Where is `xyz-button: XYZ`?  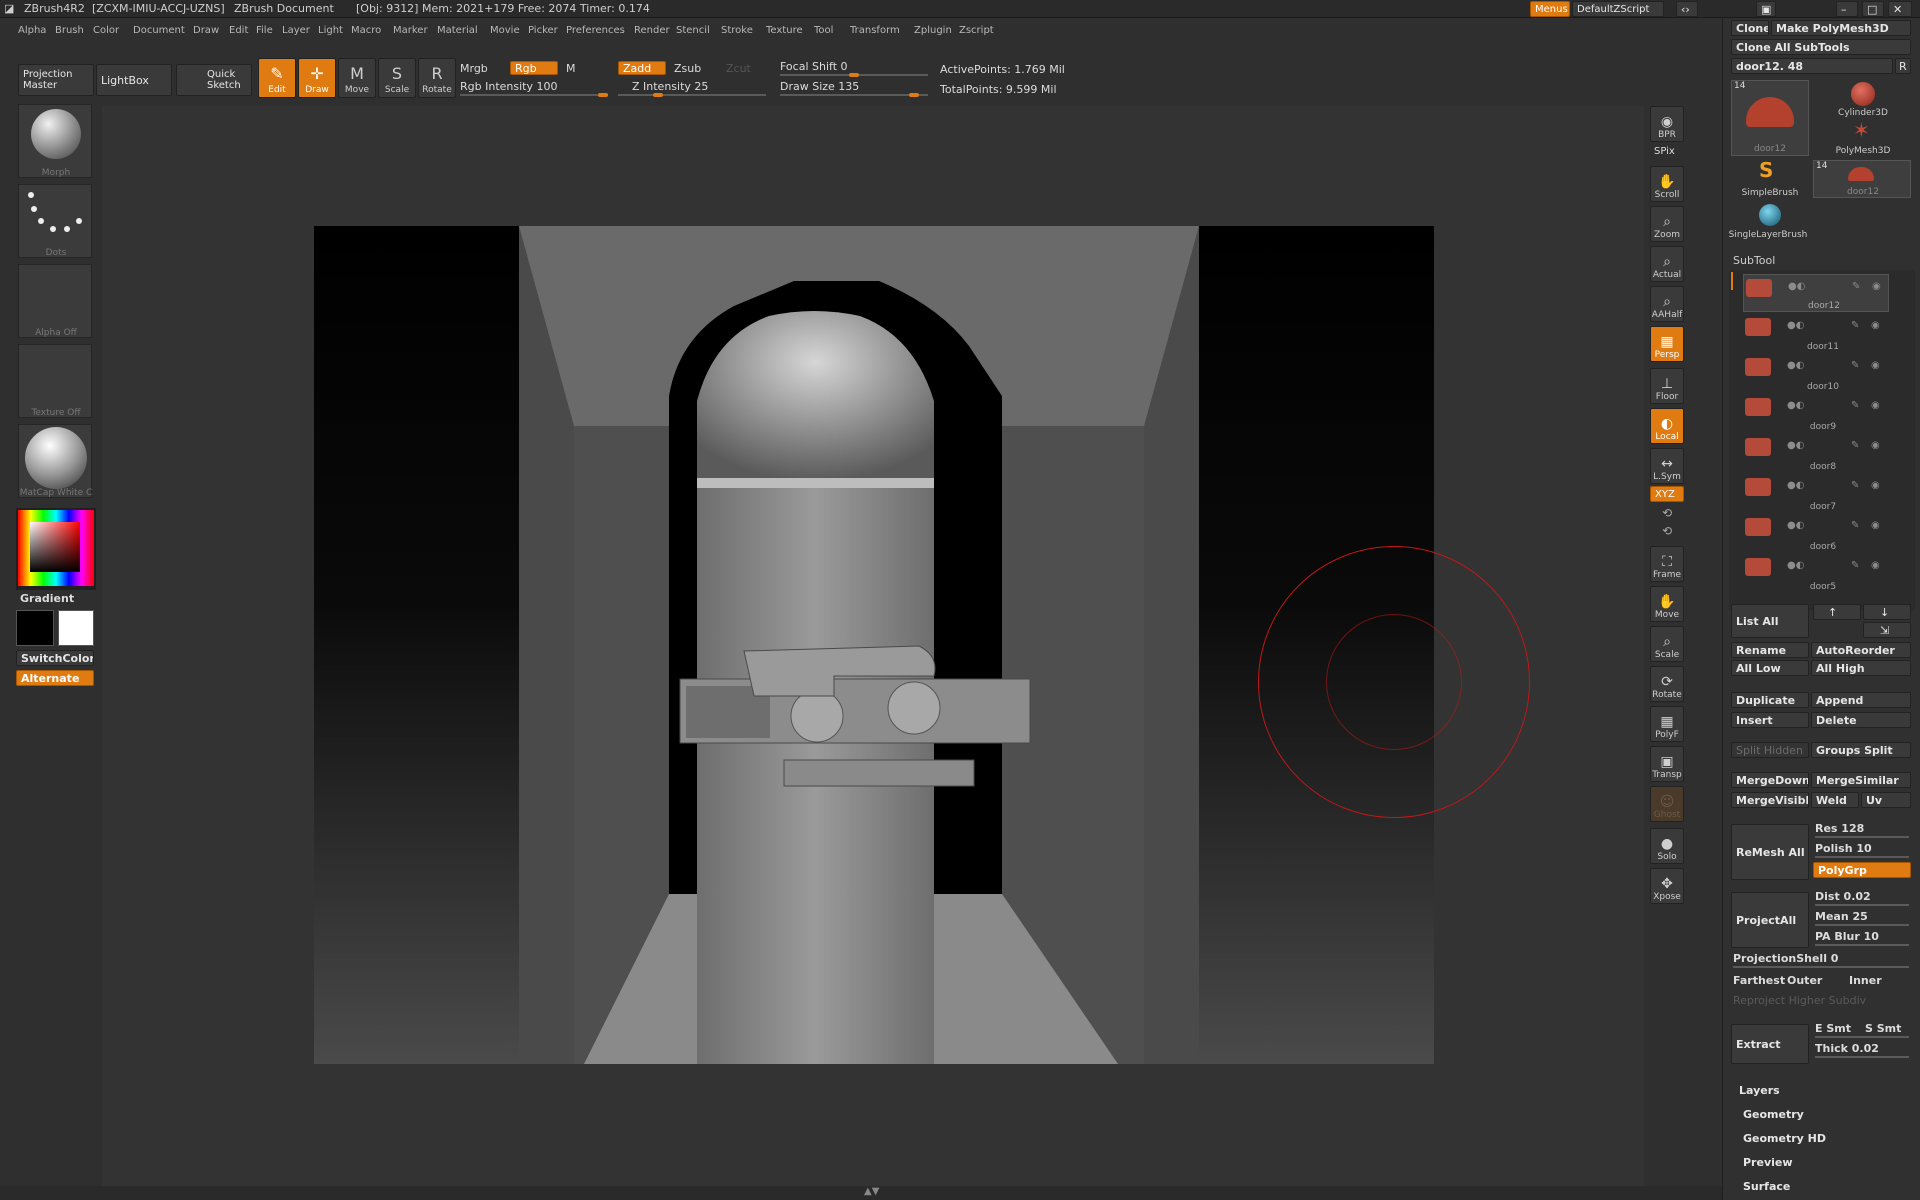 xyz-button: XYZ is located at coordinates (1667, 494).